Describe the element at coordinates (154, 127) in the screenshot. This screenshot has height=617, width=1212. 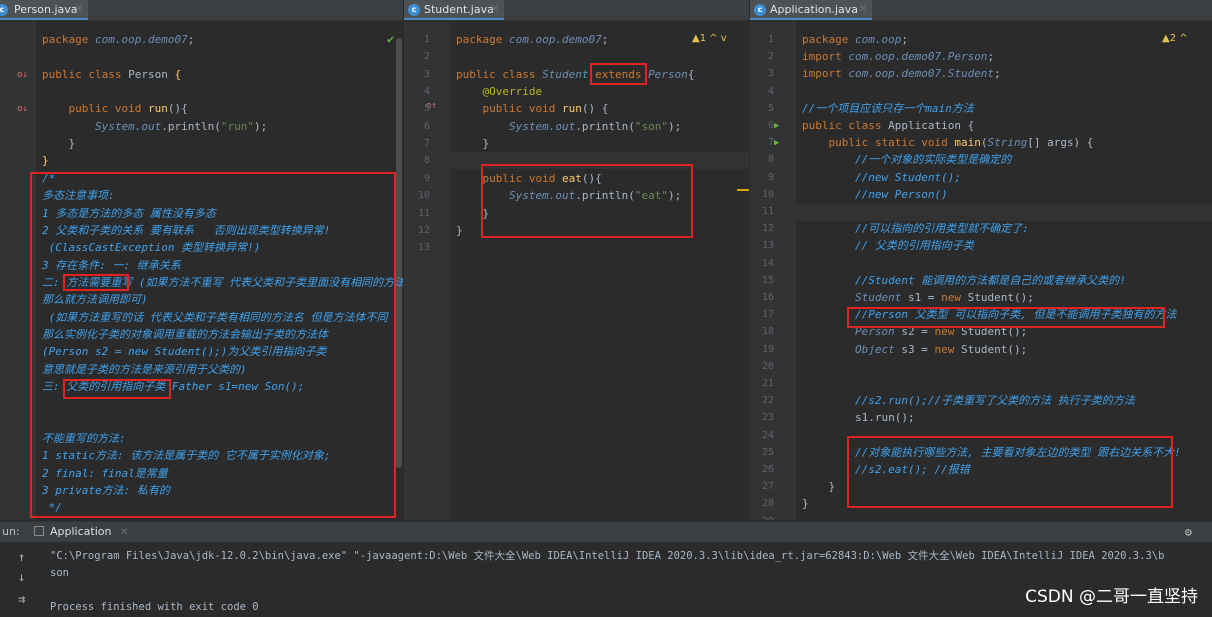
I see `code-line: System.out.println("run");` at that location.